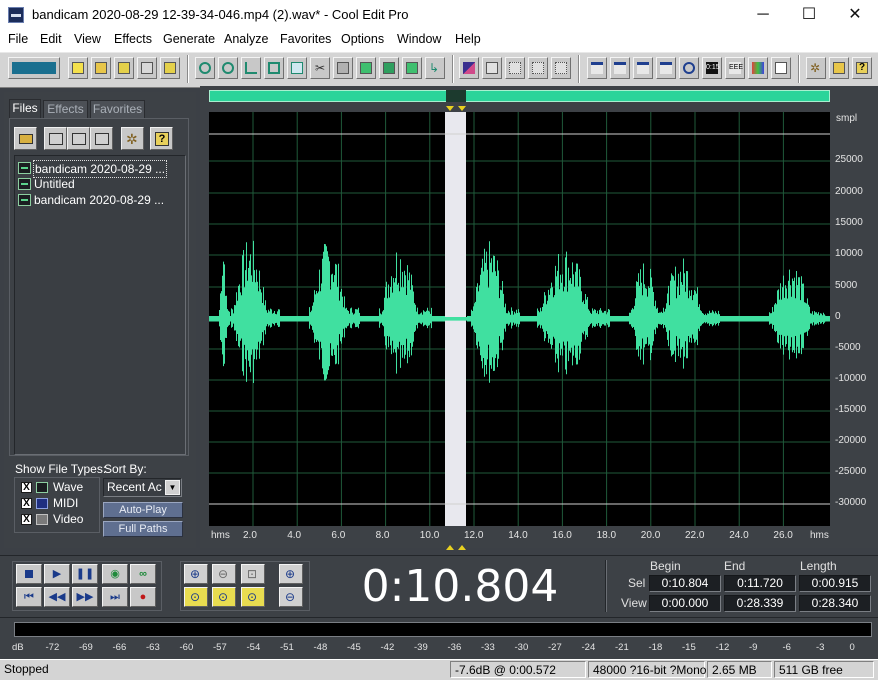 Image resolution: width=878 pixels, height=680 pixels. Describe the element at coordinates (492, 68) in the screenshot. I see `spectral-button` at that location.